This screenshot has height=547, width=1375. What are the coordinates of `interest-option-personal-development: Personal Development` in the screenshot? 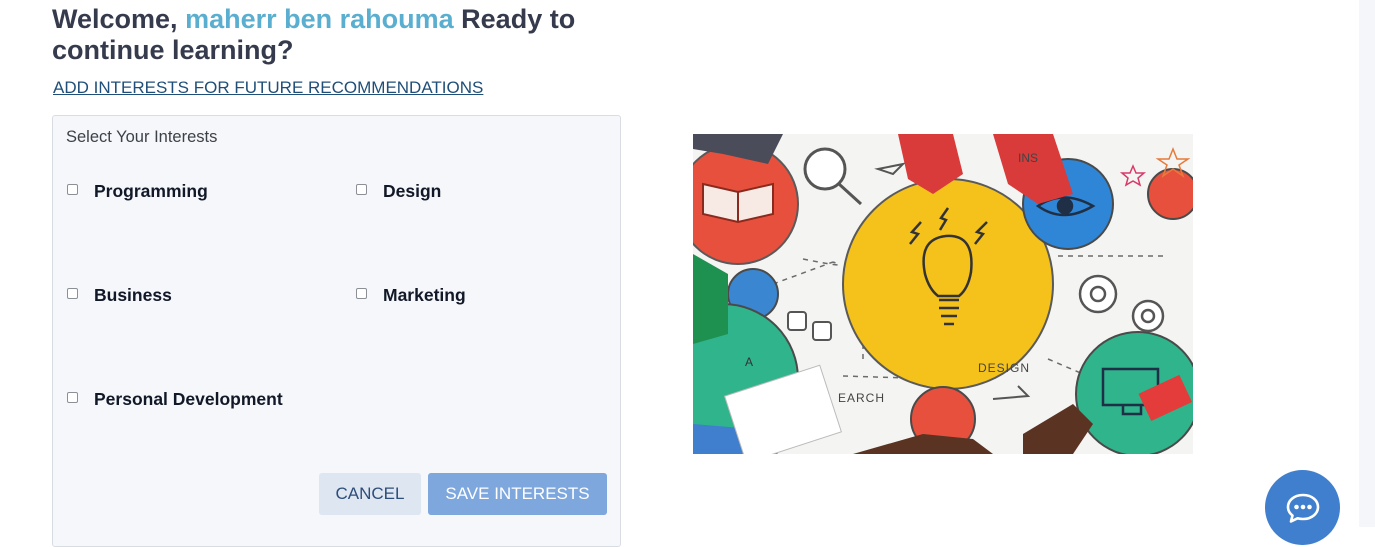 It's located at (175, 399).